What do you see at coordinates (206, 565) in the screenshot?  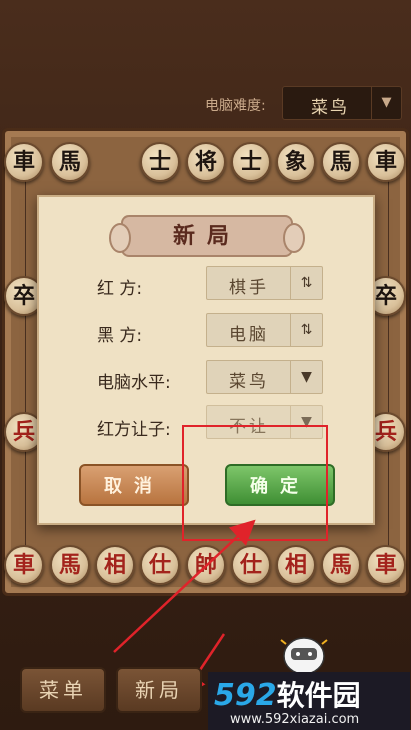 I see `piece-red-general: 帥` at bounding box center [206, 565].